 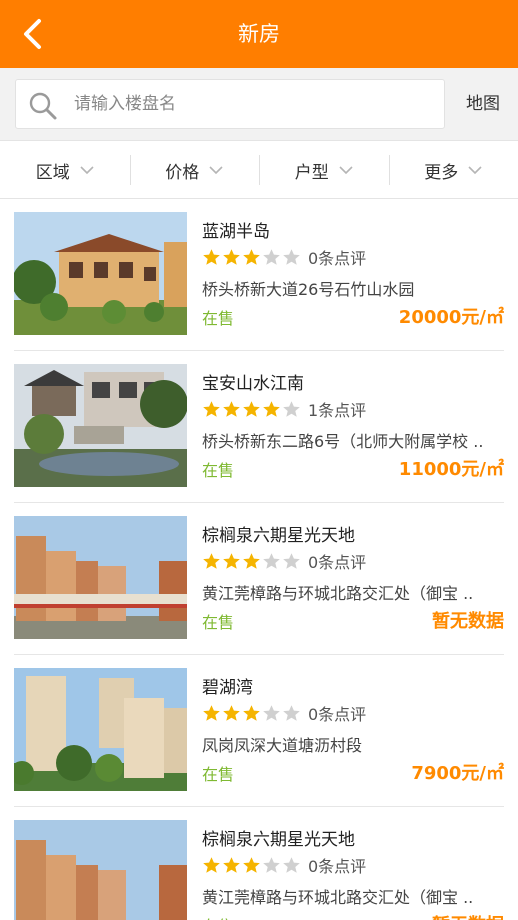 I want to click on filter-more: 更多, so click(x=453, y=170).